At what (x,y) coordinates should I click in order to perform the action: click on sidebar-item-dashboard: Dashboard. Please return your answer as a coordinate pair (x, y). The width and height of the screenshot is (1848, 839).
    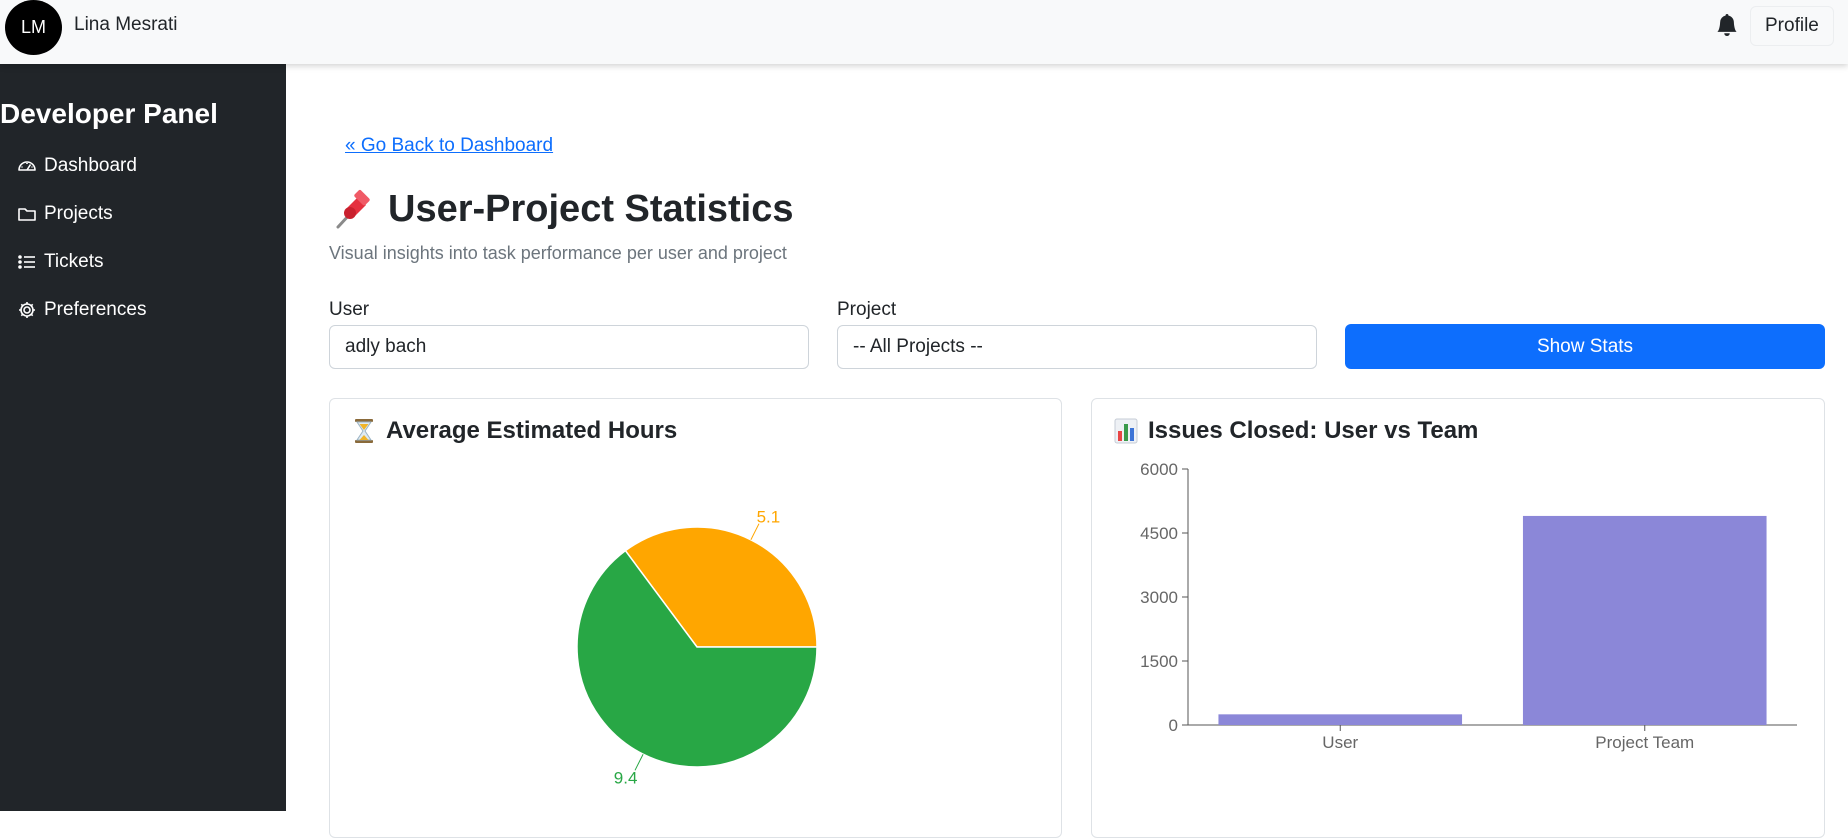
    Looking at the image, I should click on (77, 166).